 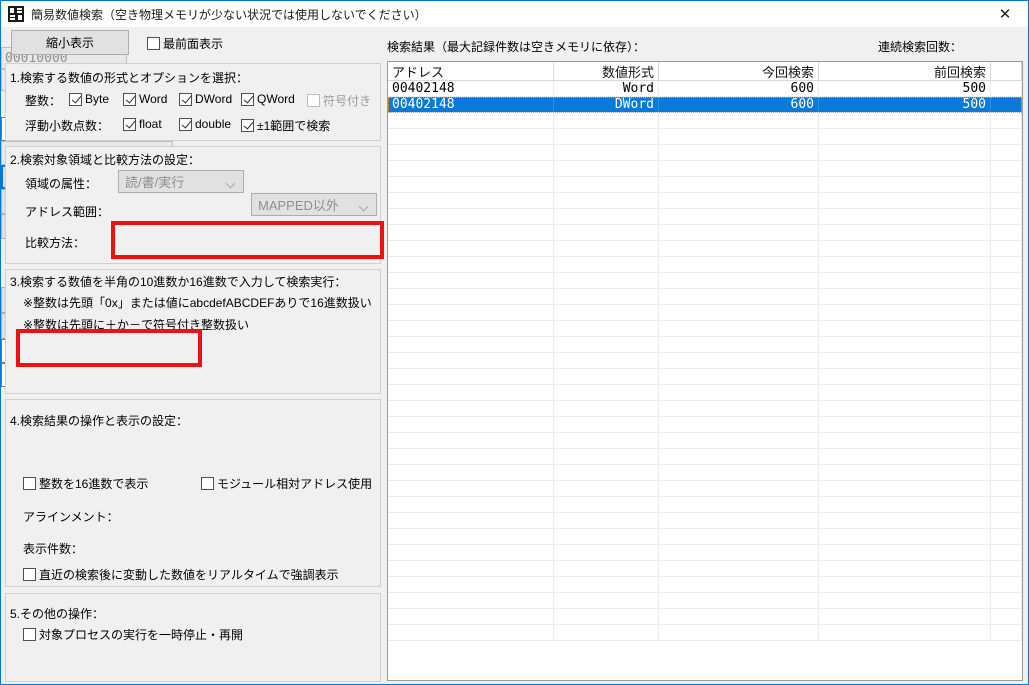 I want to click on realtime-highlight-checkbox: 直近の検索後に変動した数値をリアルタイムで強調表示, so click(x=181, y=574).